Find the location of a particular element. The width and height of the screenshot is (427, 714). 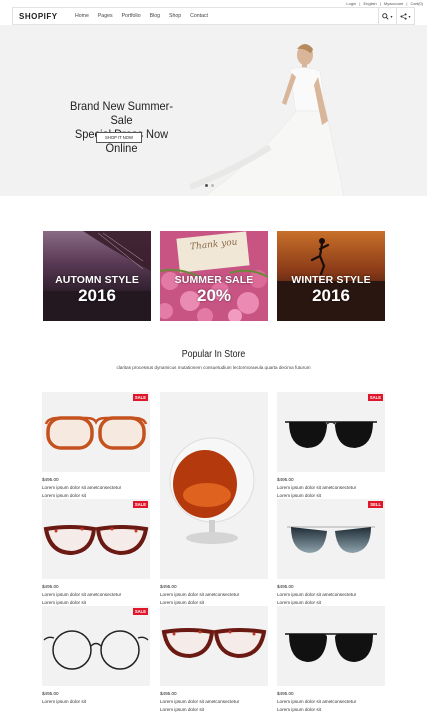

banner-autumn-style: AUTOMN STYLE 2016 is located at coordinates (97, 276).